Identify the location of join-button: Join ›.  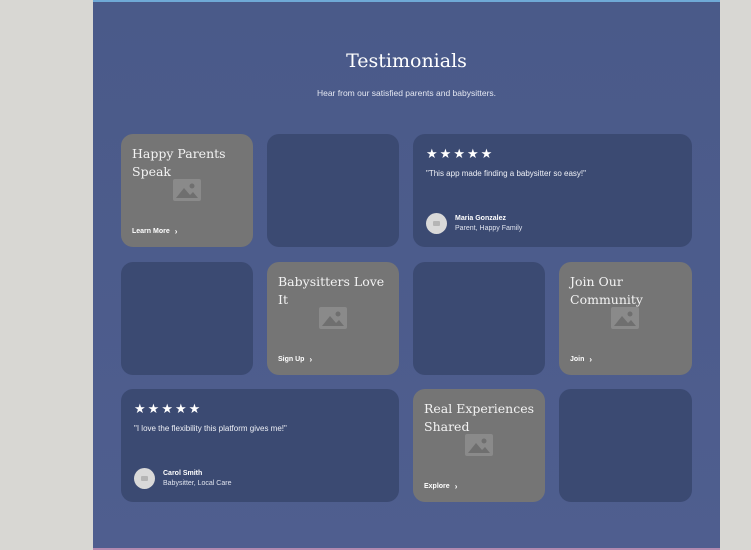
(581, 359).